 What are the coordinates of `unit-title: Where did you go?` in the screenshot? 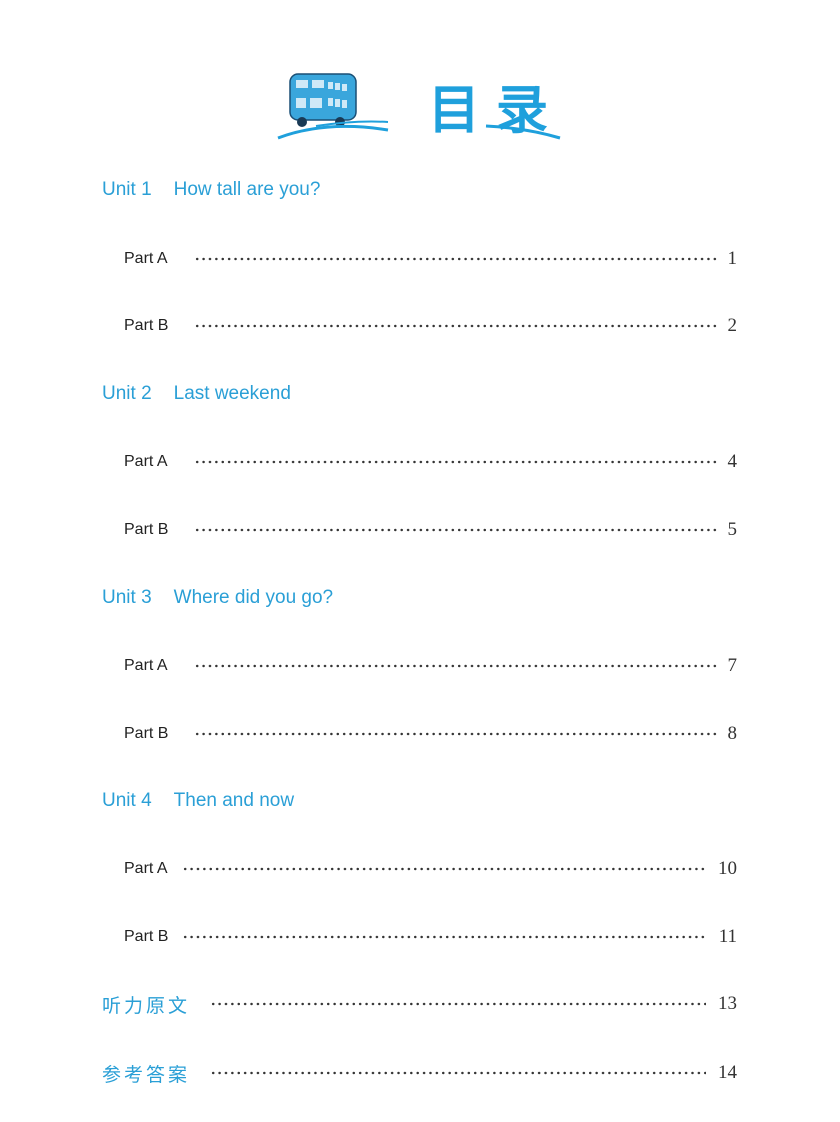 It's located at (253, 597).